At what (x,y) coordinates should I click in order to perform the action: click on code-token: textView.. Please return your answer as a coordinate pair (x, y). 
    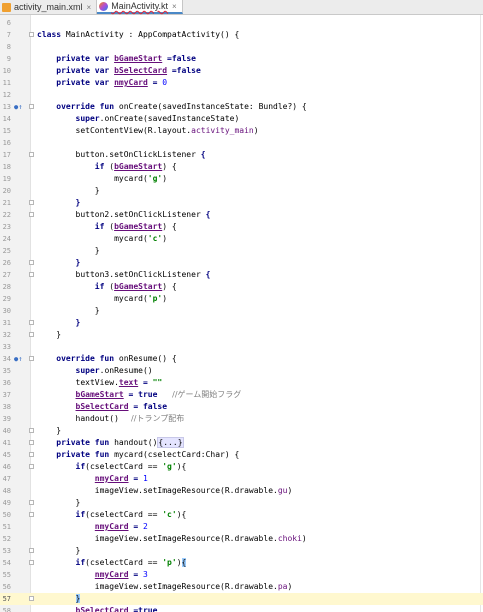
    Looking at the image, I should click on (78, 382).